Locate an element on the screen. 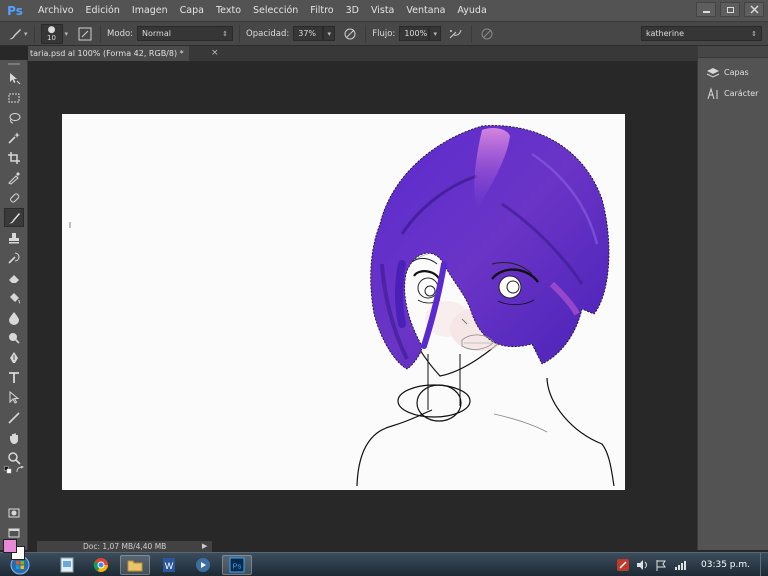  history-brush-tool-icon is located at coordinates (14, 257).